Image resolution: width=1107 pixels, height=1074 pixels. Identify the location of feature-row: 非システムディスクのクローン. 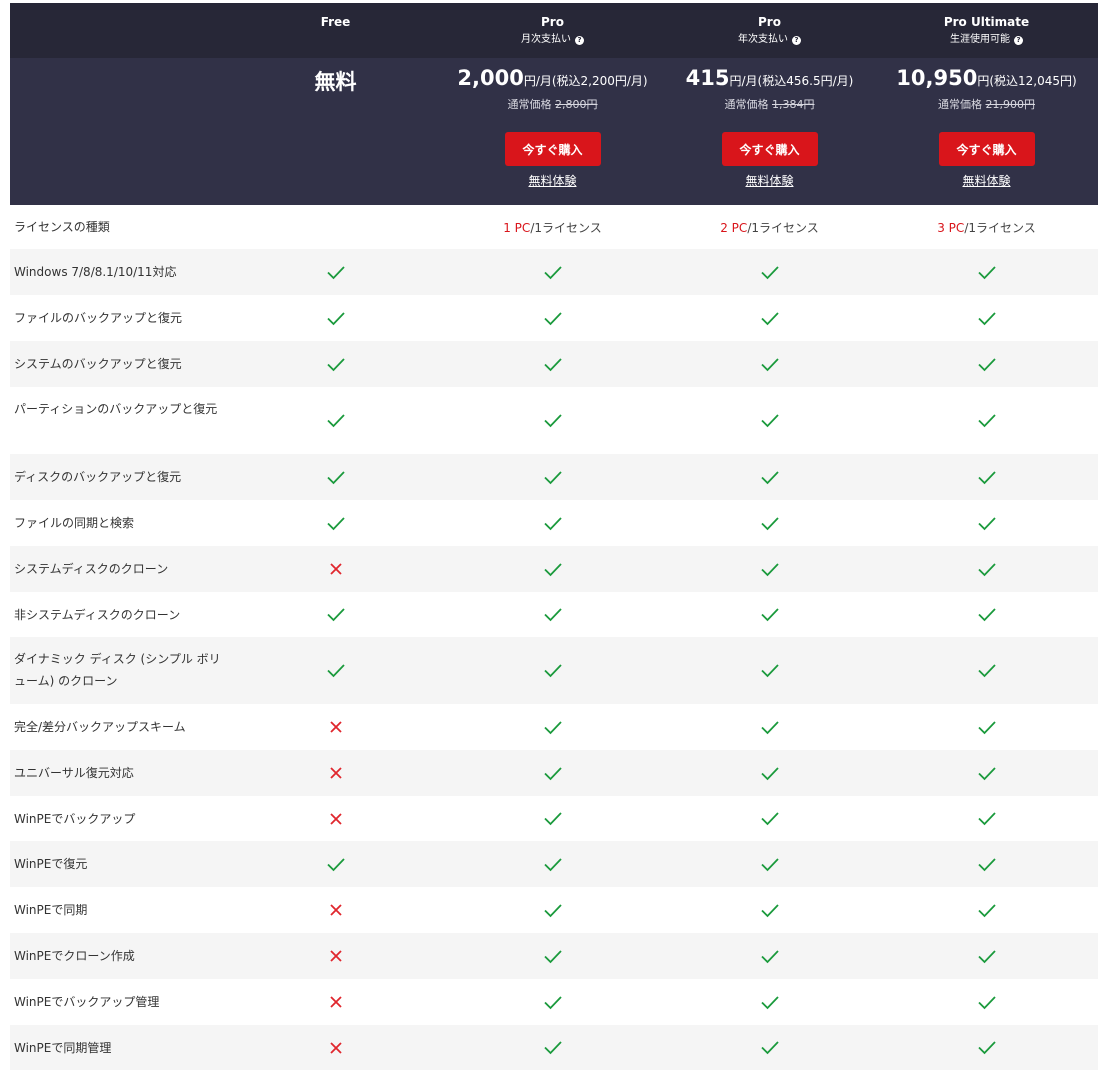
(554, 614).